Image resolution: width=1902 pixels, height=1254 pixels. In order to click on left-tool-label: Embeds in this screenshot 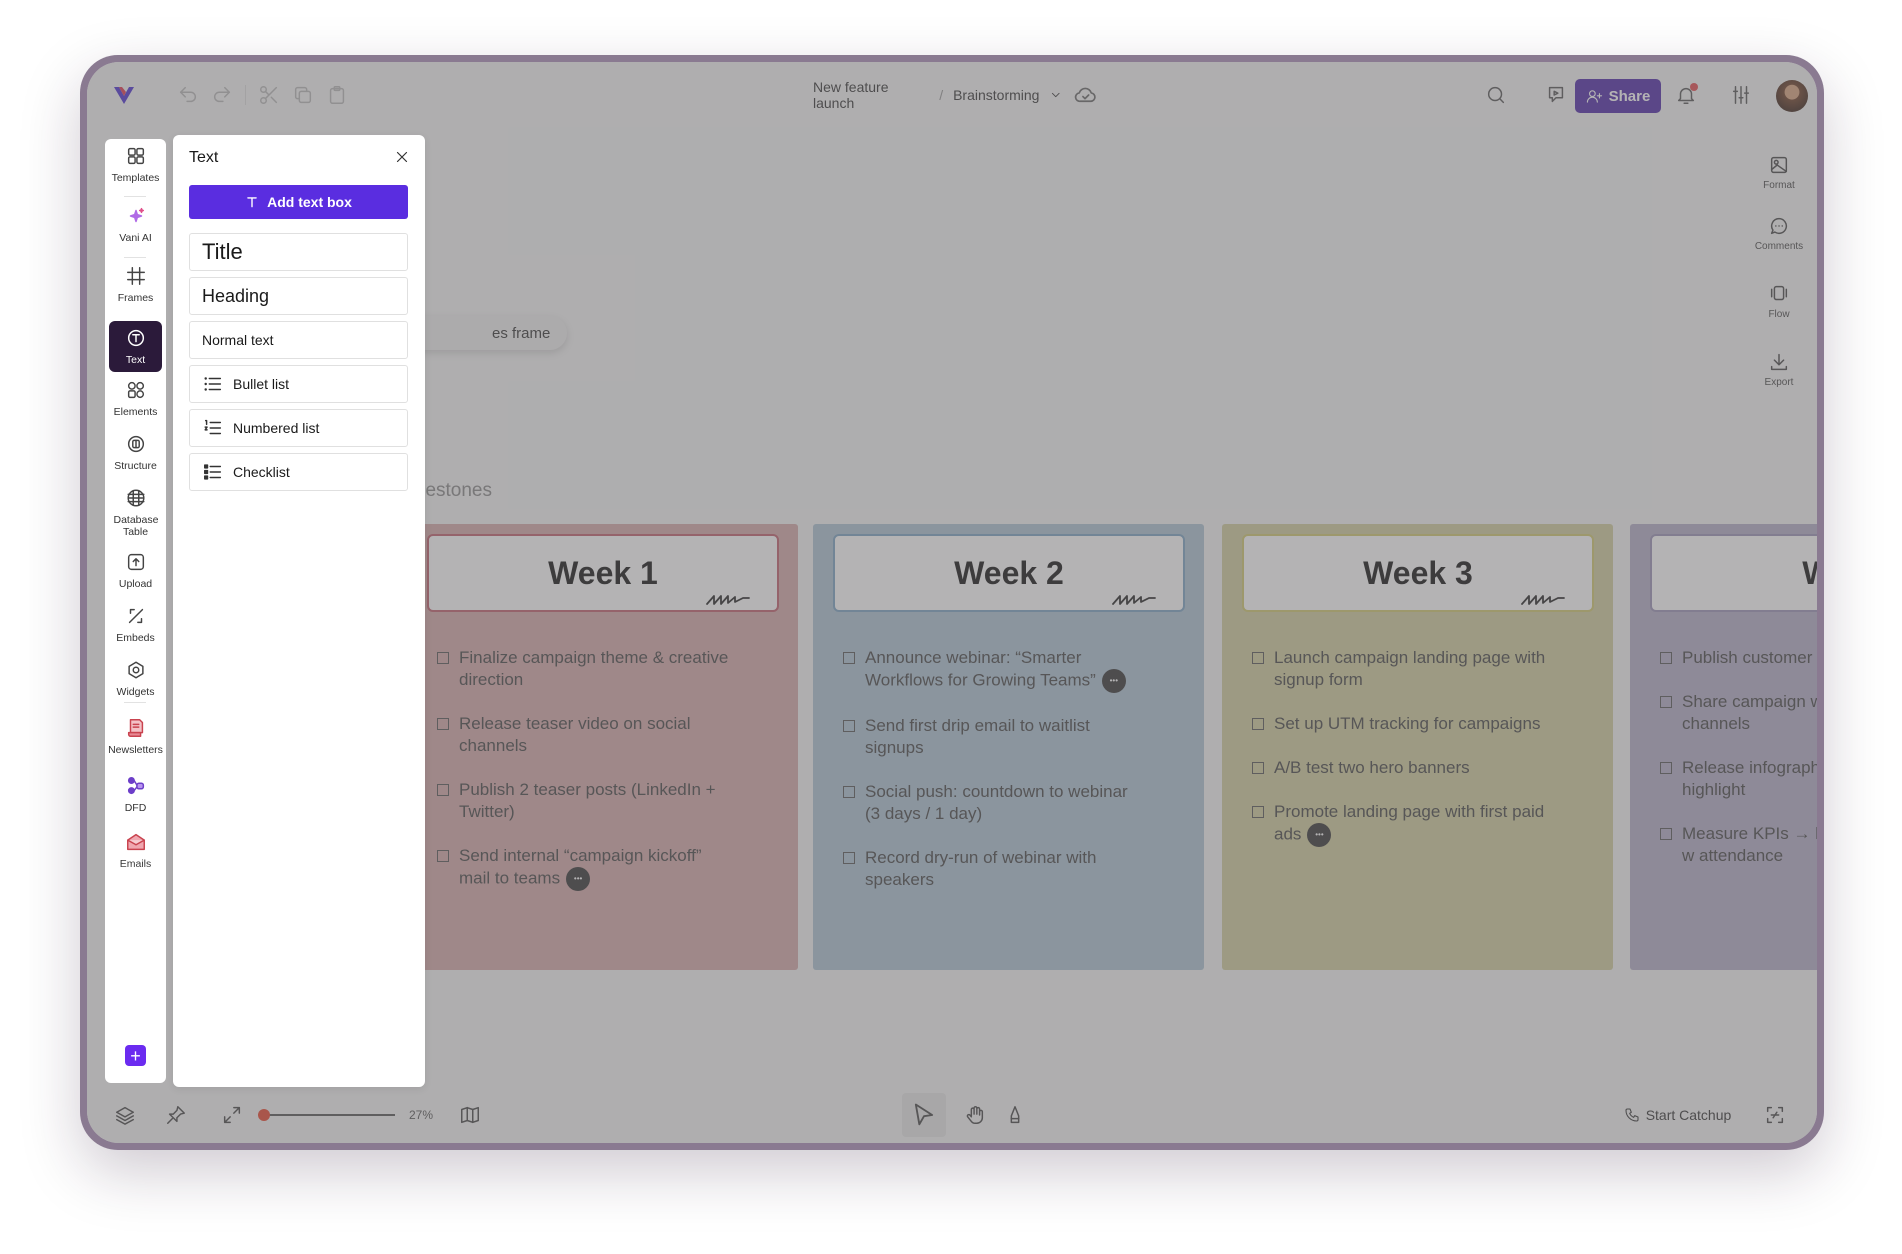, I will do `click(135, 638)`.